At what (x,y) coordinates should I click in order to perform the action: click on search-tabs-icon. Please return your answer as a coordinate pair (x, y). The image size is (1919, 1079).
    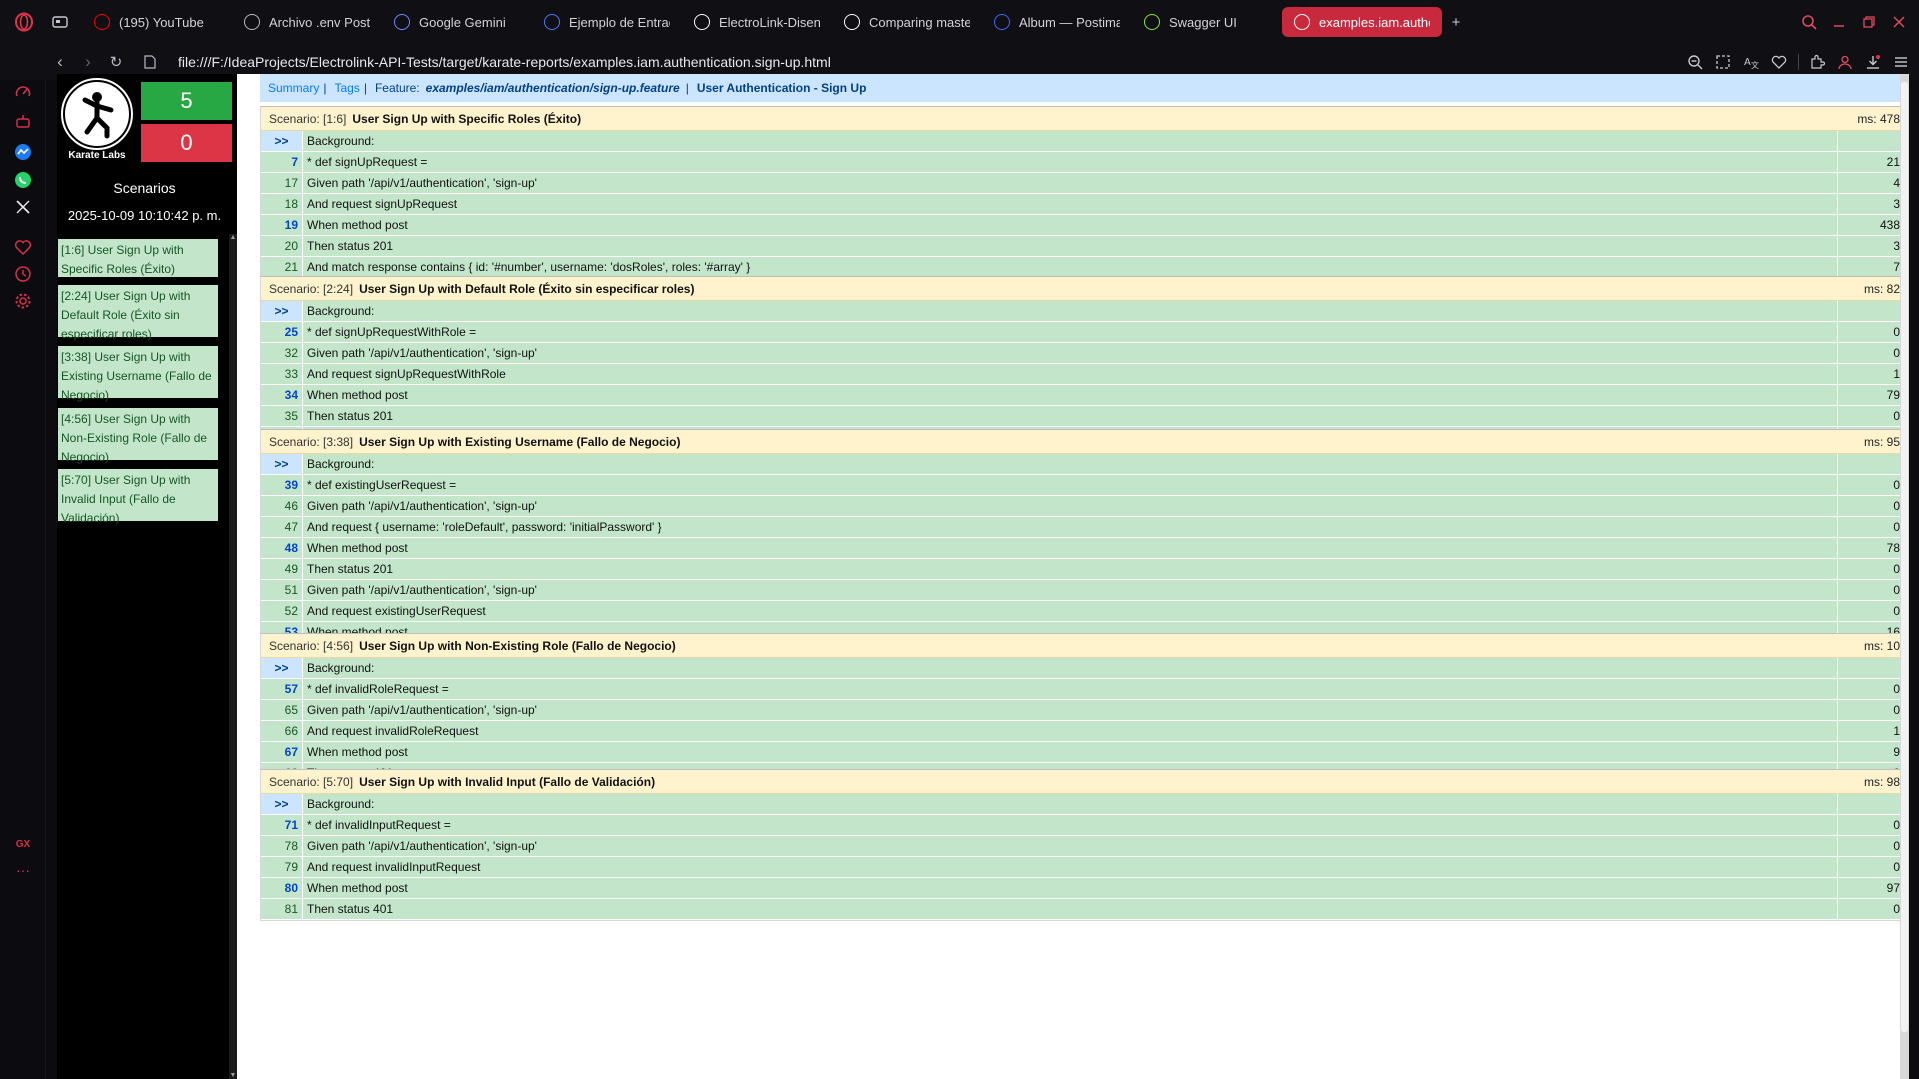
    Looking at the image, I should click on (1809, 22).